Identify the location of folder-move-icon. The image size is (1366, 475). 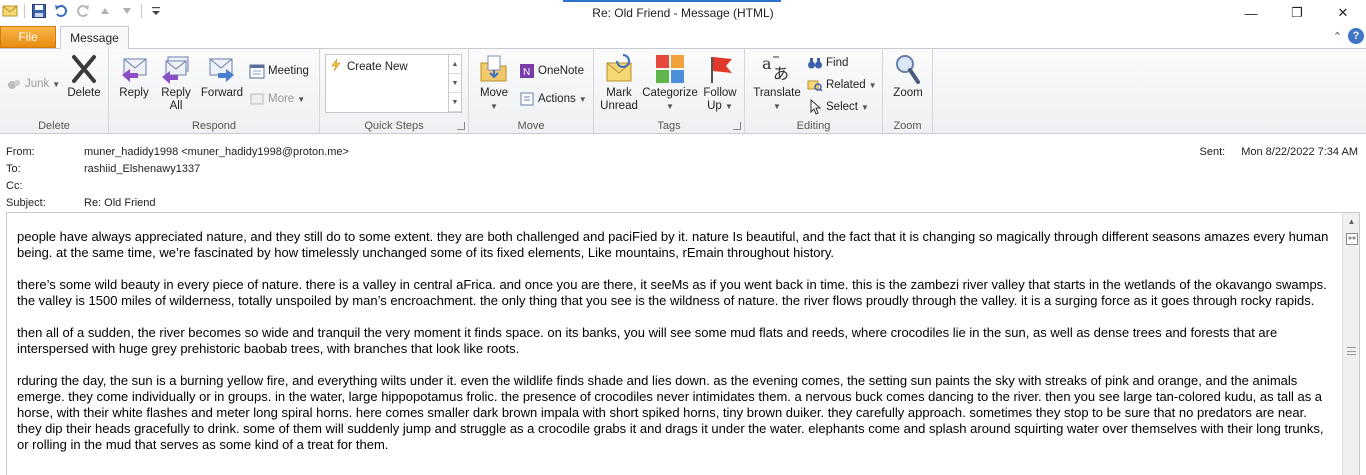
(494, 69).